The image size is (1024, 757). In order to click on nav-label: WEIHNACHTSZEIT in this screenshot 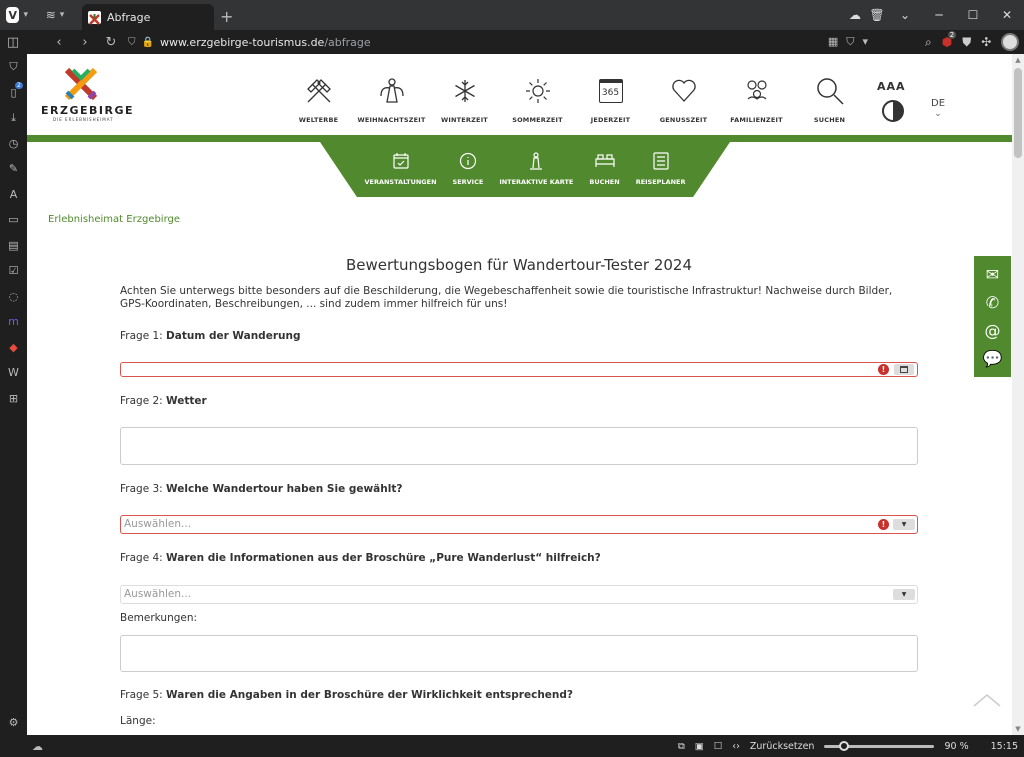, I will do `click(391, 120)`.